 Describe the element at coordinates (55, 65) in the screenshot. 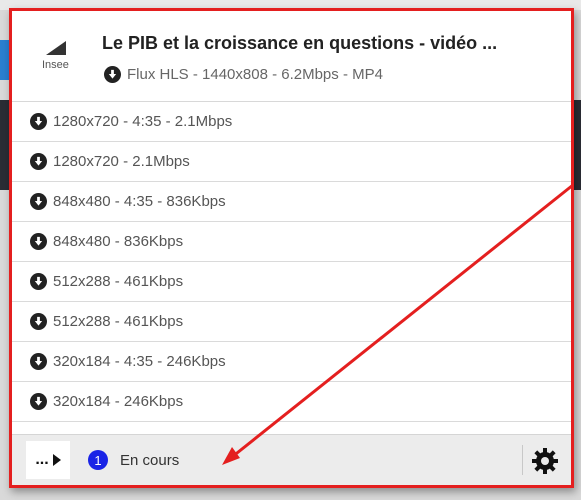

I see `logo-text: Insee` at that location.